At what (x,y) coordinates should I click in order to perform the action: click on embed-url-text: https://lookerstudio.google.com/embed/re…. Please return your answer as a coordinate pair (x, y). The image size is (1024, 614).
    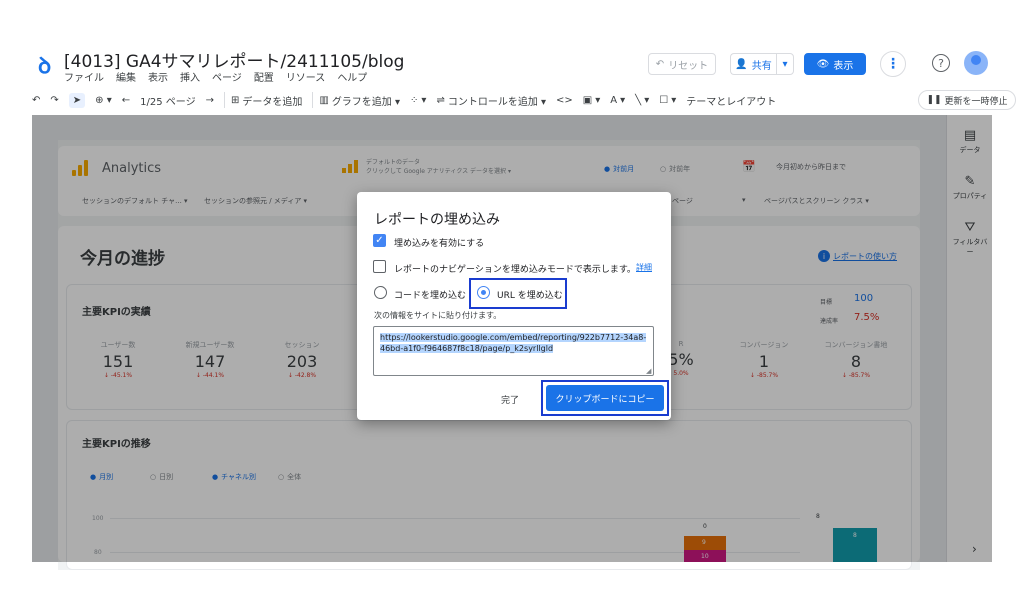
    Looking at the image, I should click on (513, 343).